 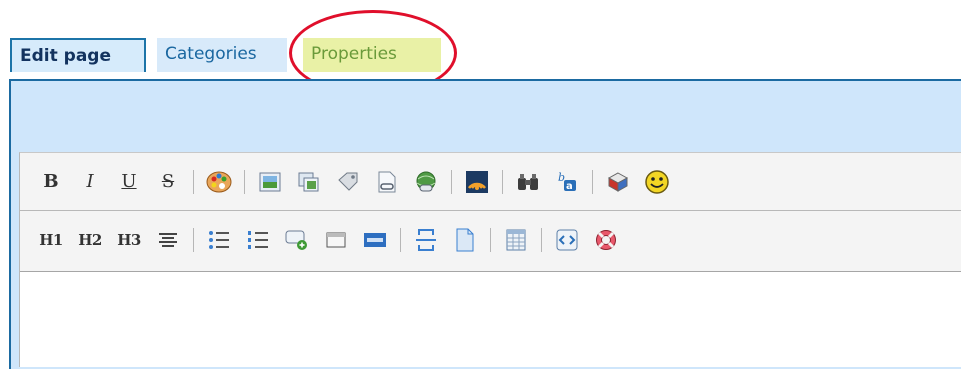 I want to click on insert-media-button, so click(x=477, y=182).